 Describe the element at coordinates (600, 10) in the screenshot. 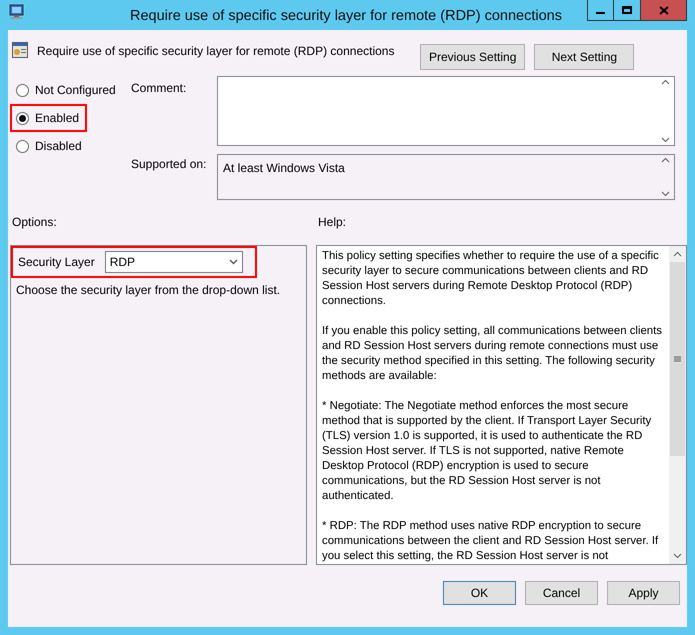

I see `minimize-button` at that location.